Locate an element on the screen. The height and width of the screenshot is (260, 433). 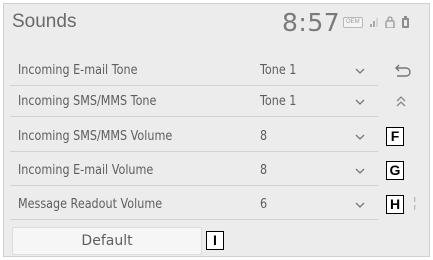
status-bar: OEM is located at coordinates (376, 22).